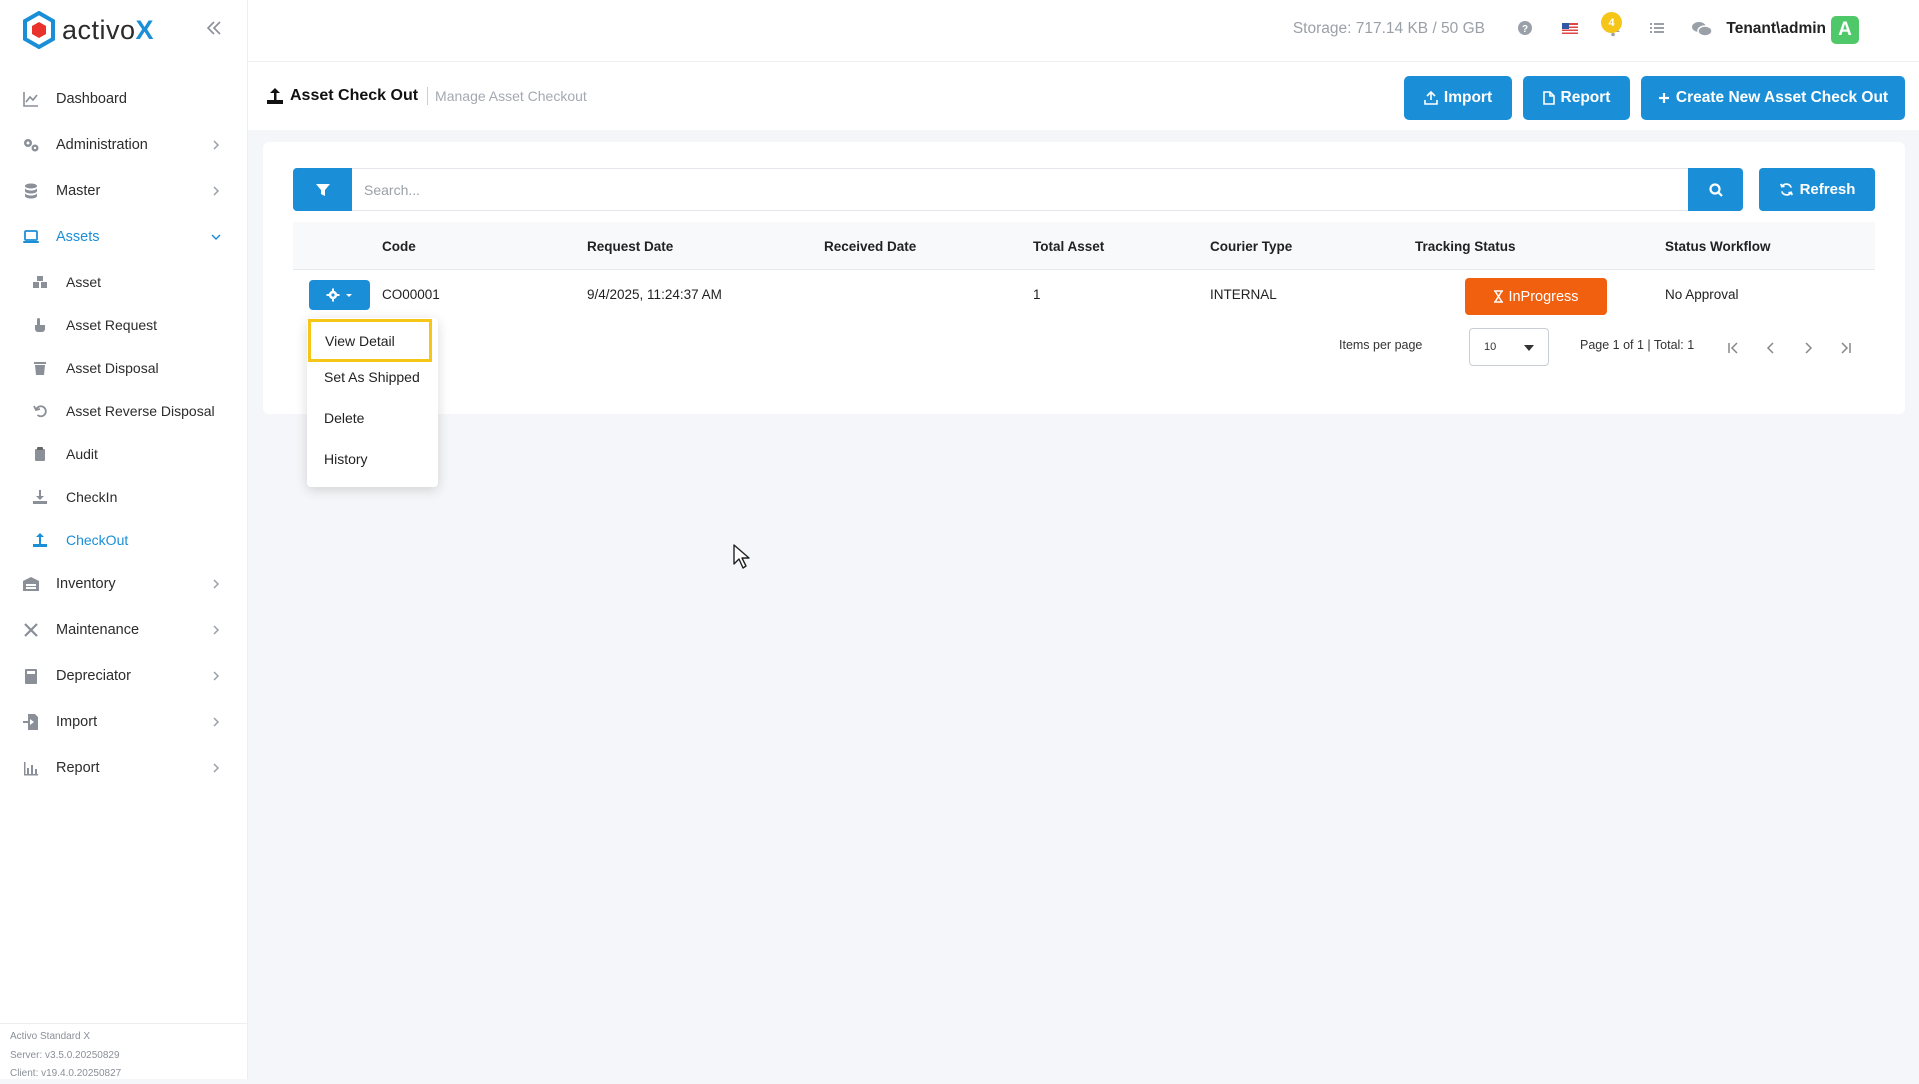 This screenshot has width=1919, height=1084. Describe the element at coordinates (1845, 348) in the screenshot. I see `last-page-icon` at that location.